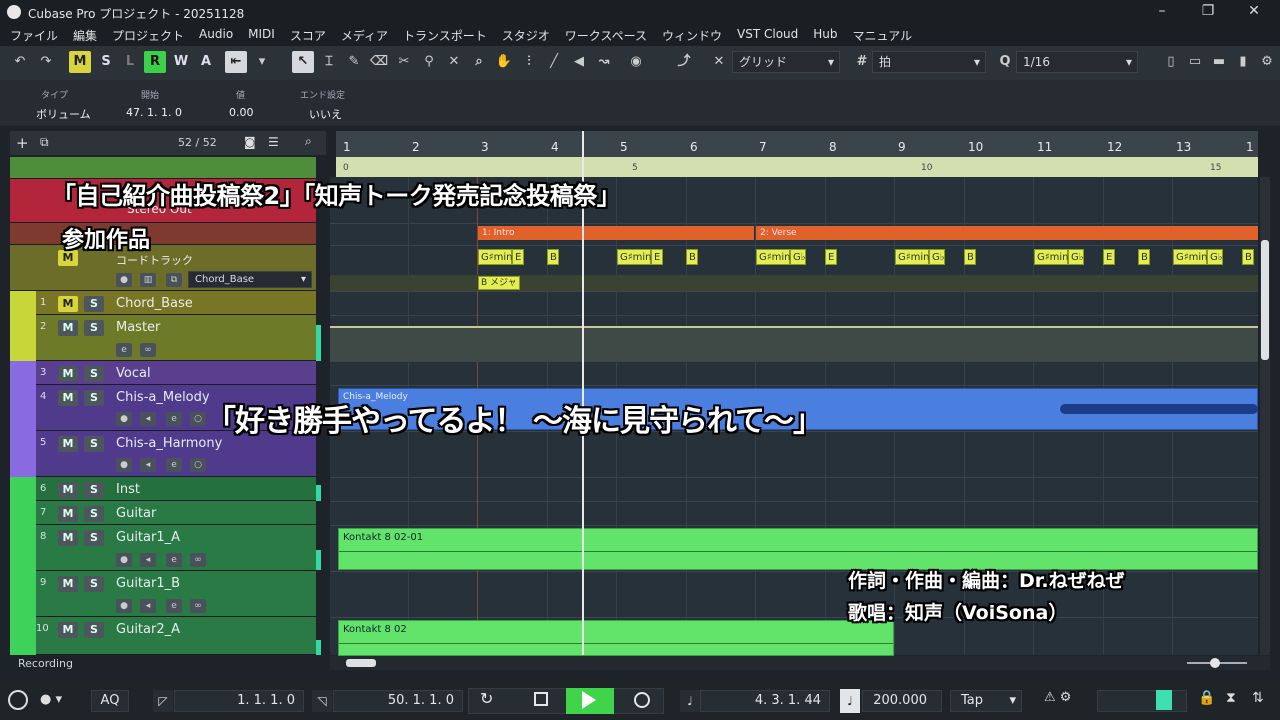  Describe the element at coordinates (163, 513) in the screenshot. I see `track-guitar` at that location.